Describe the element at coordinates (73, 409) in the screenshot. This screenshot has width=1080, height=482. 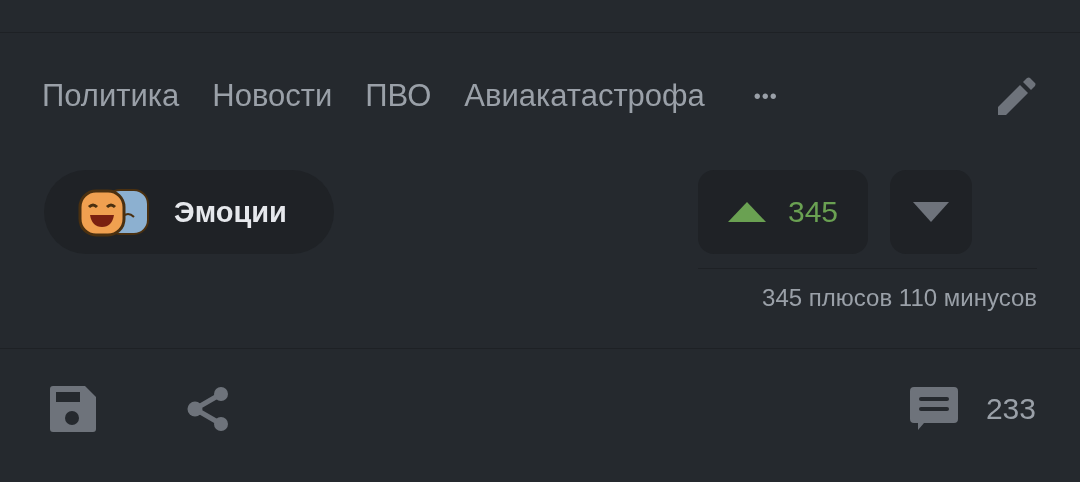
I see `save-button` at that location.